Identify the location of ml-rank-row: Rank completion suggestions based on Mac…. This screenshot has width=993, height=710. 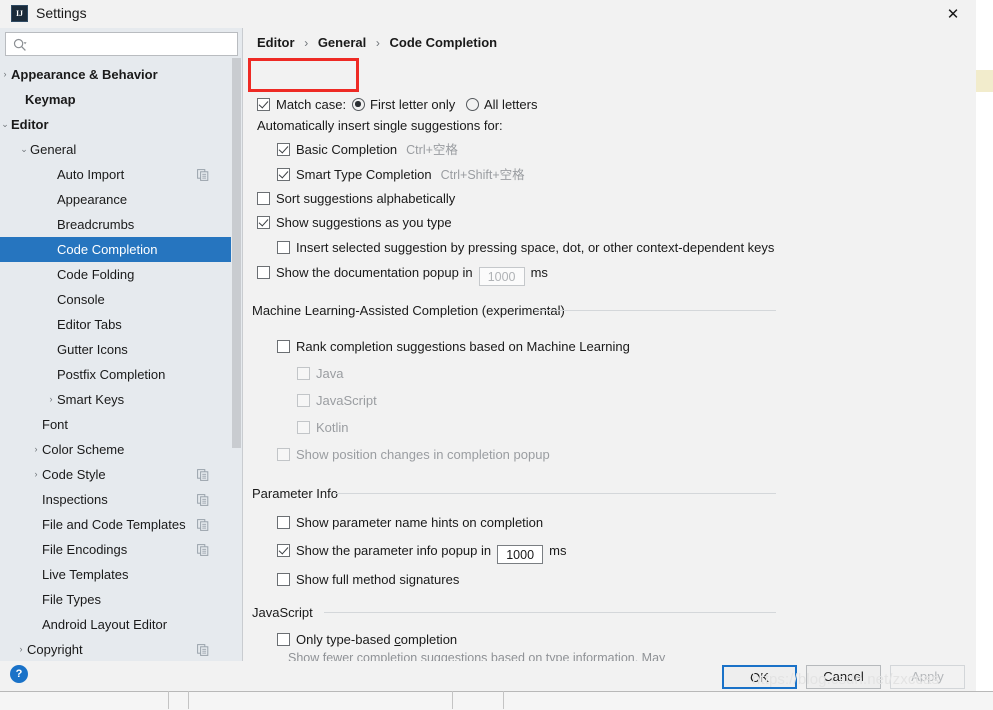
(453, 347).